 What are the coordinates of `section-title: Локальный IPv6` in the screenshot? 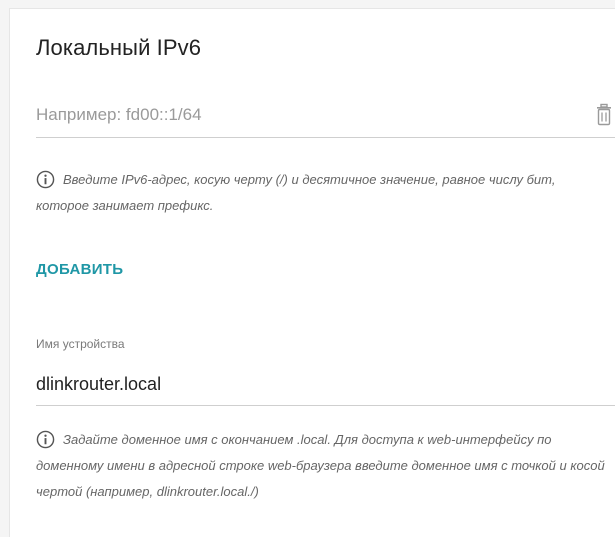 It's located at (119, 47).